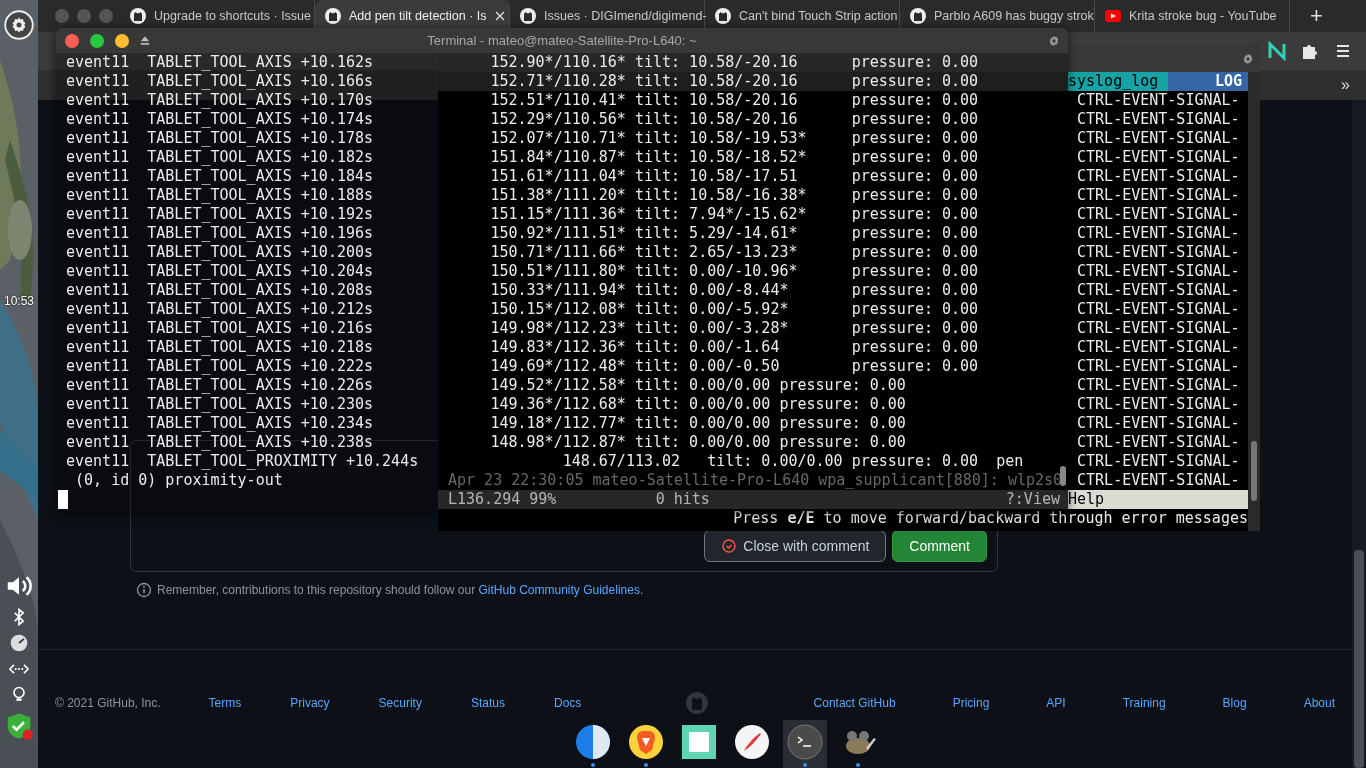 The image size is (1366, 768). What do you see at coordinates (1033, 499) in the screenshot?
I see `view-hint: ?:View` at bounding box center [1033, 499].